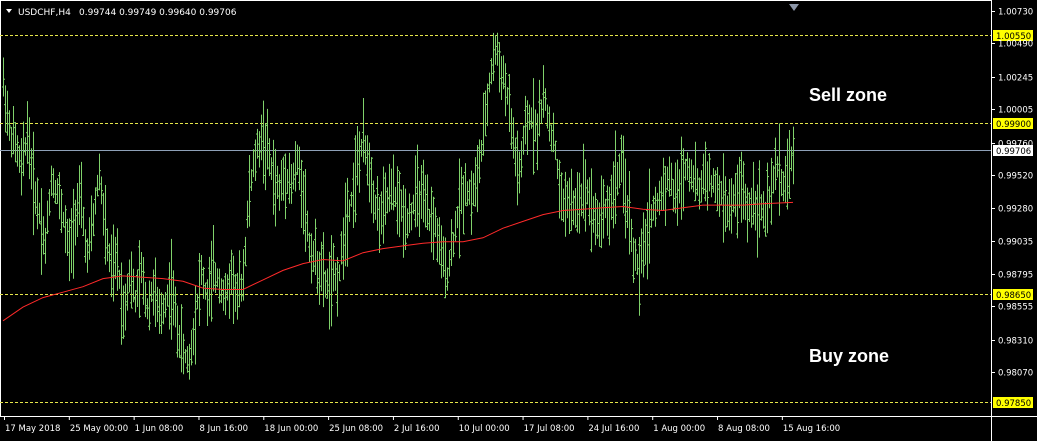  What do you see at coordinates (811, 429) in the screenshot?
I see `x-tick-label: 15 Aug 16:00` at bounding box center [811, 429].